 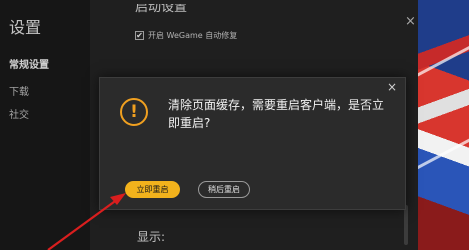 I want to click on restart-now-button: 立即重启, so click(x=152, y=189).